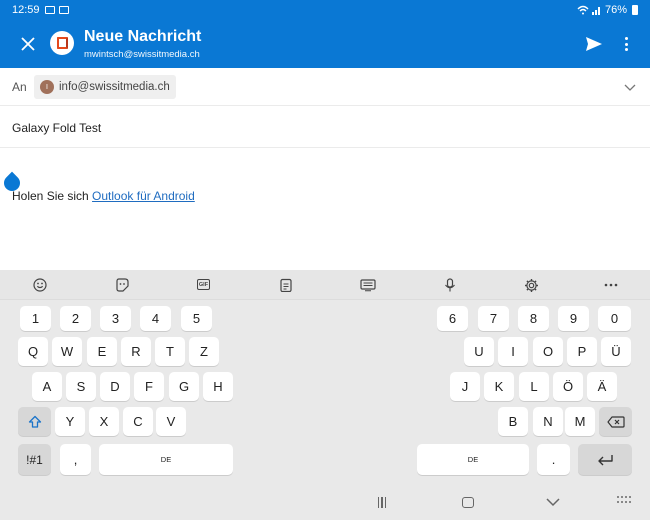  Describe the element at coordinates (548, 421) in the screenshot. I see `key-n: N` at that location.